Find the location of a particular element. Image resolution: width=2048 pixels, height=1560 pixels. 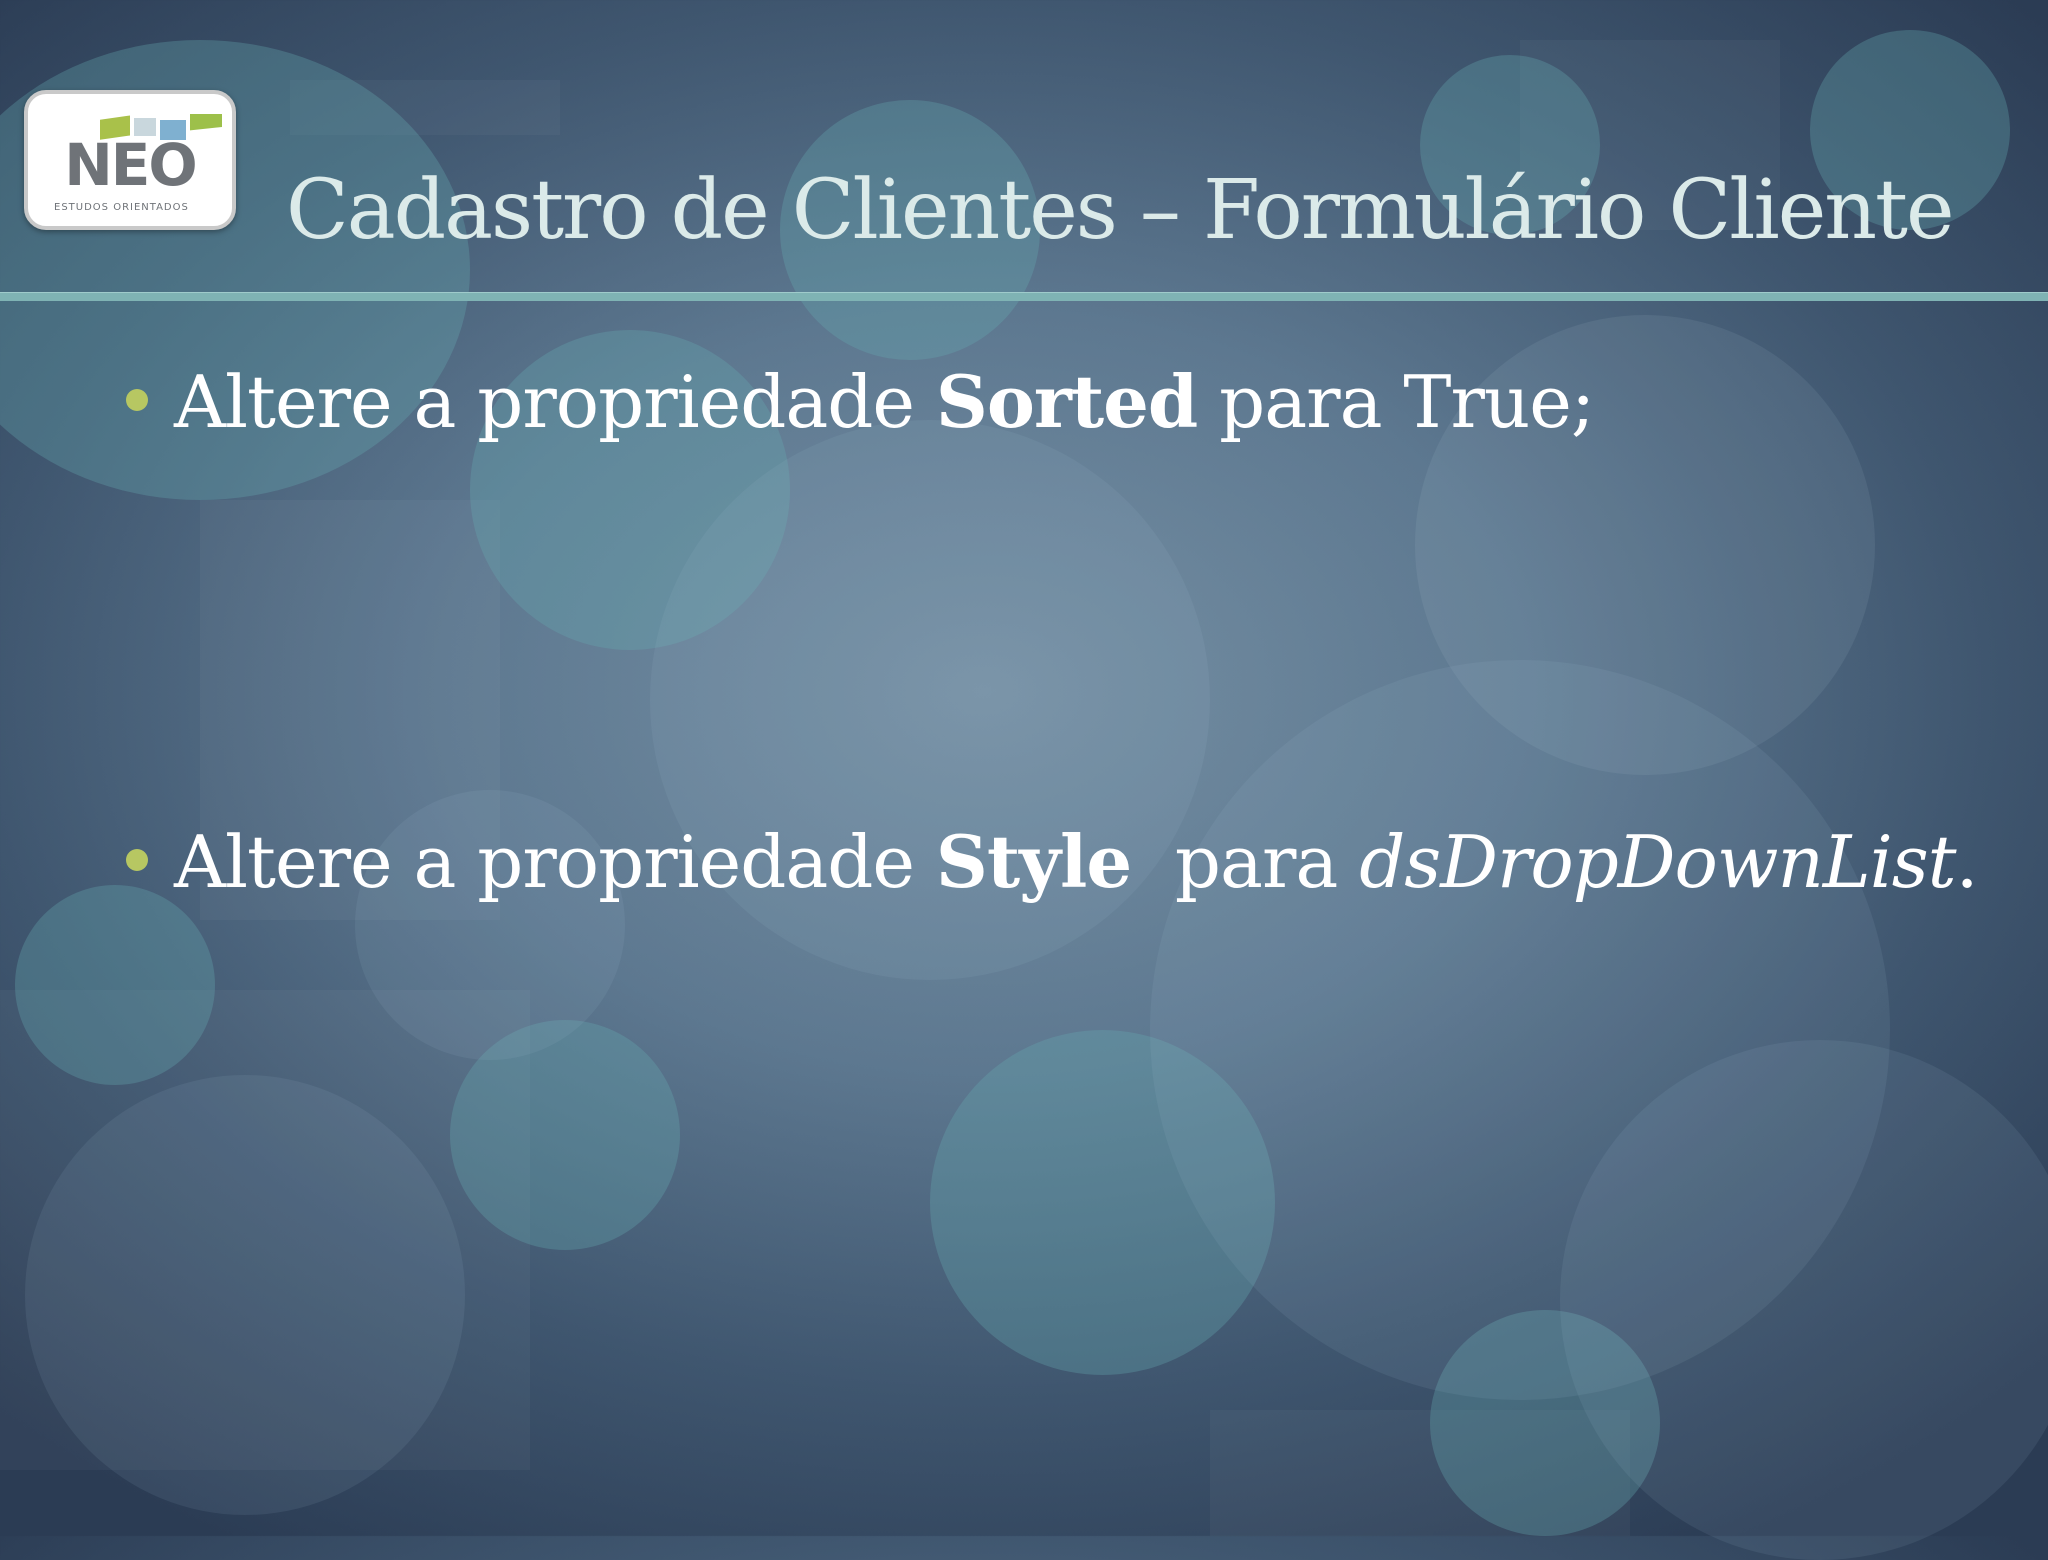

bullet-item: Altere a propriedade Sorted para True; is located at coordinates (860, 402).